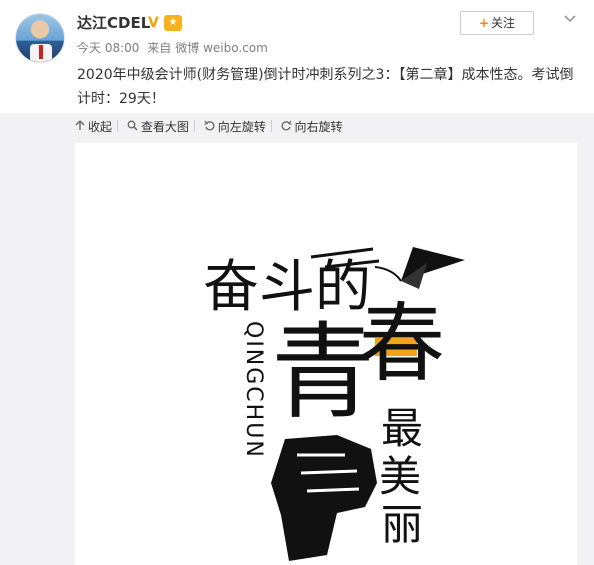 This screenshot has width=594, height=565. What do you see at coordinates (133, 127) in the screenshot?
I see `zoom-icon` at bounding box center [133, 127].